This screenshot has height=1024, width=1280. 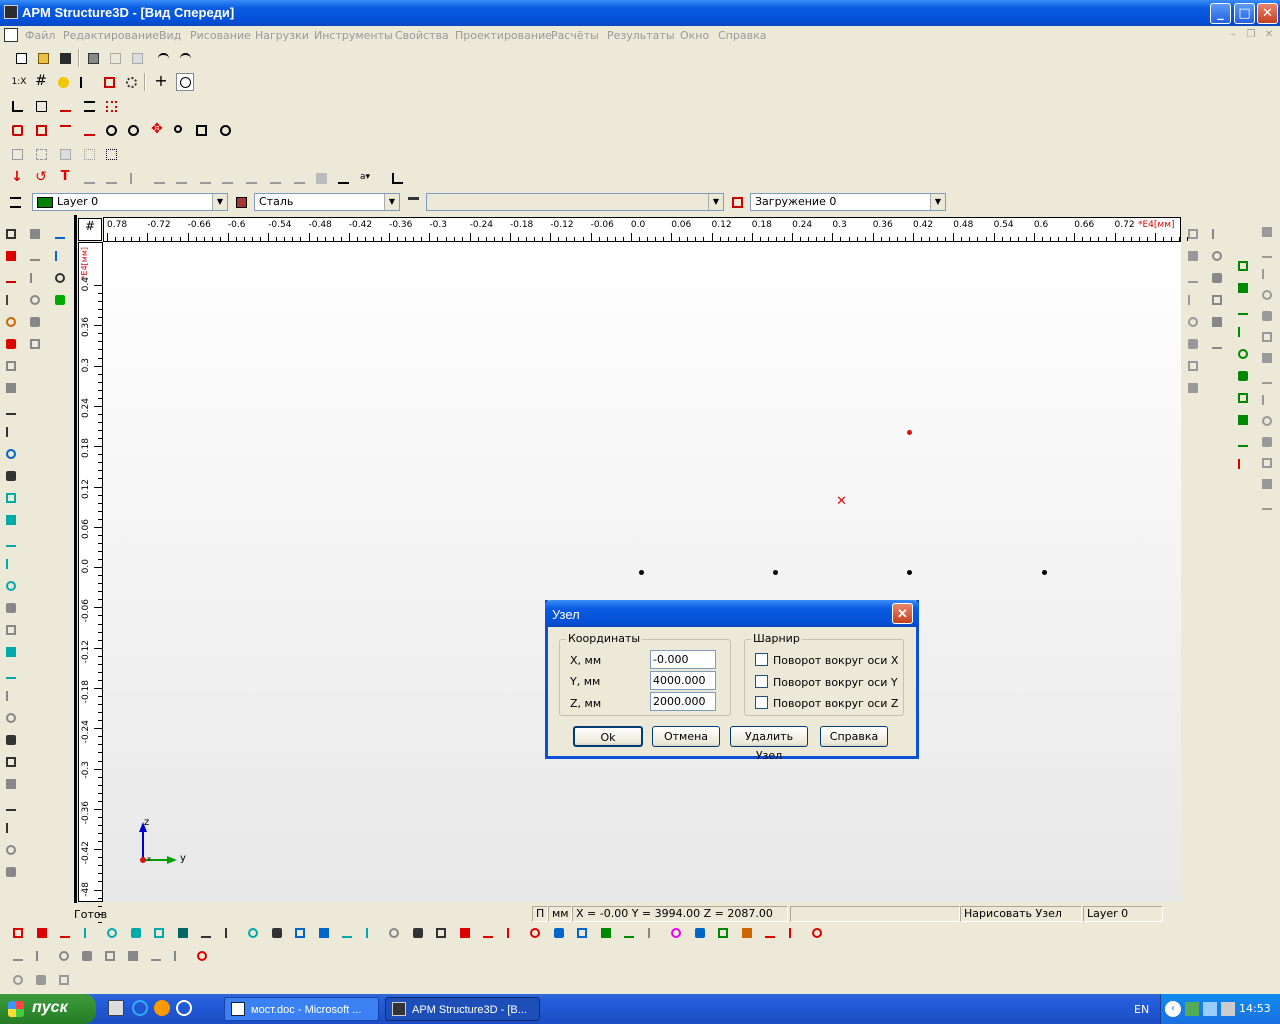 What do you see at coordinates (1233, 35) in the screenshot?
I see `mdi-minimize-icon: –` at bounding box center [1233, 35].